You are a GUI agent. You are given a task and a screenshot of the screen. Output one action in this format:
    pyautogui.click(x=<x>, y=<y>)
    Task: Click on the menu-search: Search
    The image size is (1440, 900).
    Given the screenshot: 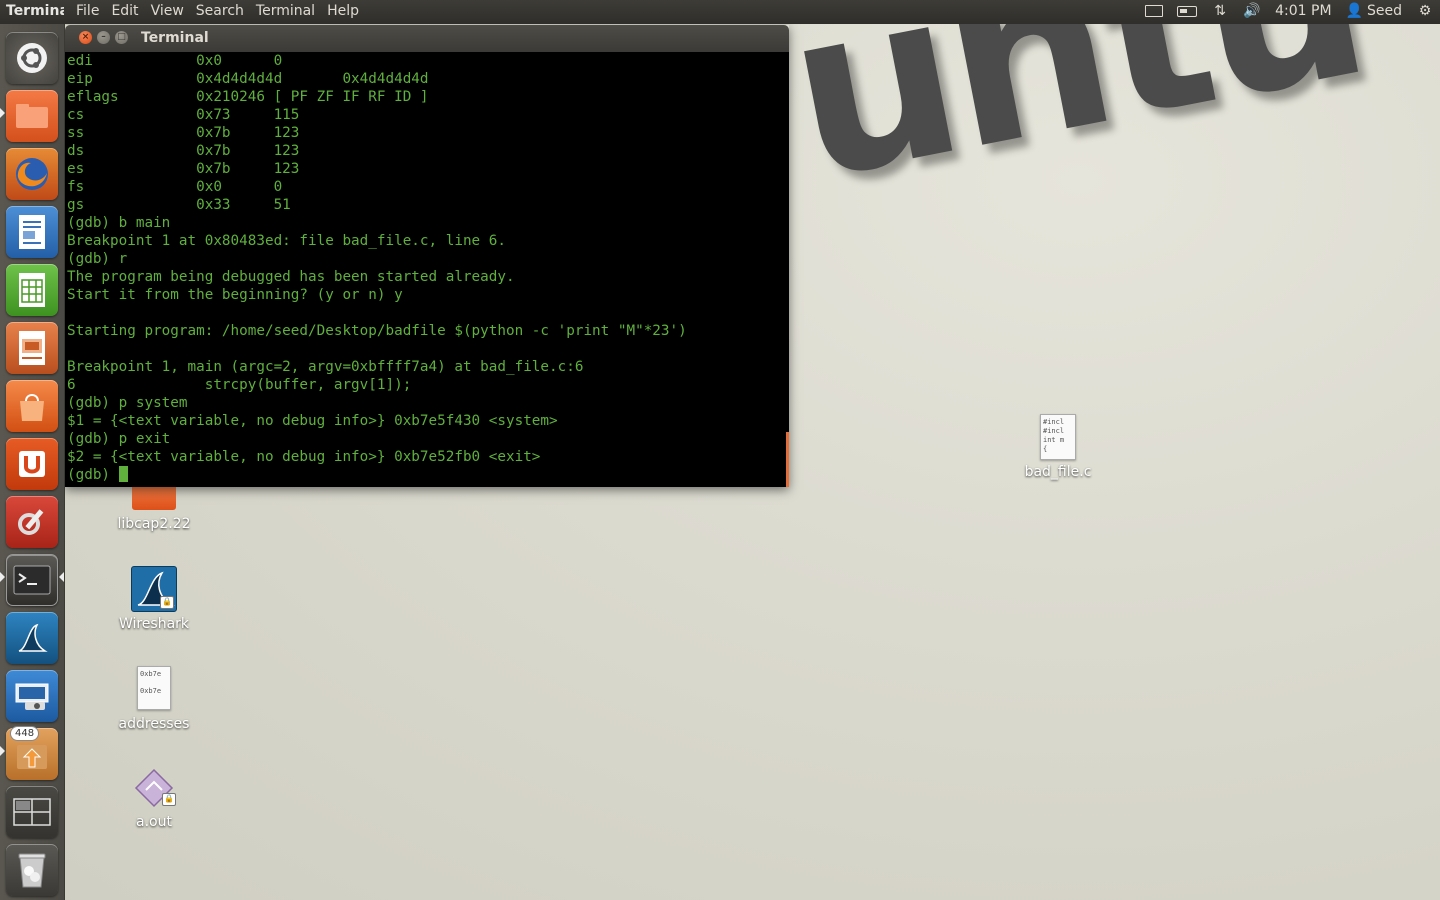 What is the action you would take?
    pyautogui.click(x=220, y=11)
    